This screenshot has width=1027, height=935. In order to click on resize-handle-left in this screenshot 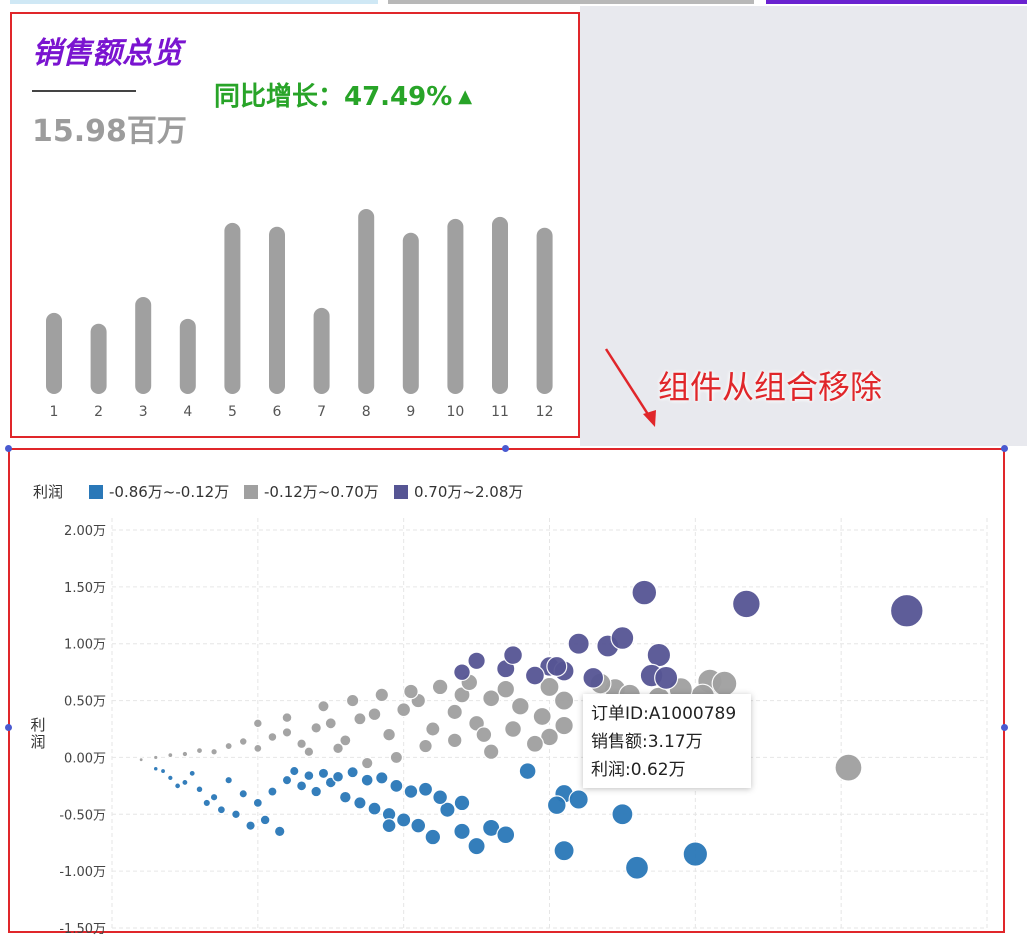, I will do `click(8, 727)`.